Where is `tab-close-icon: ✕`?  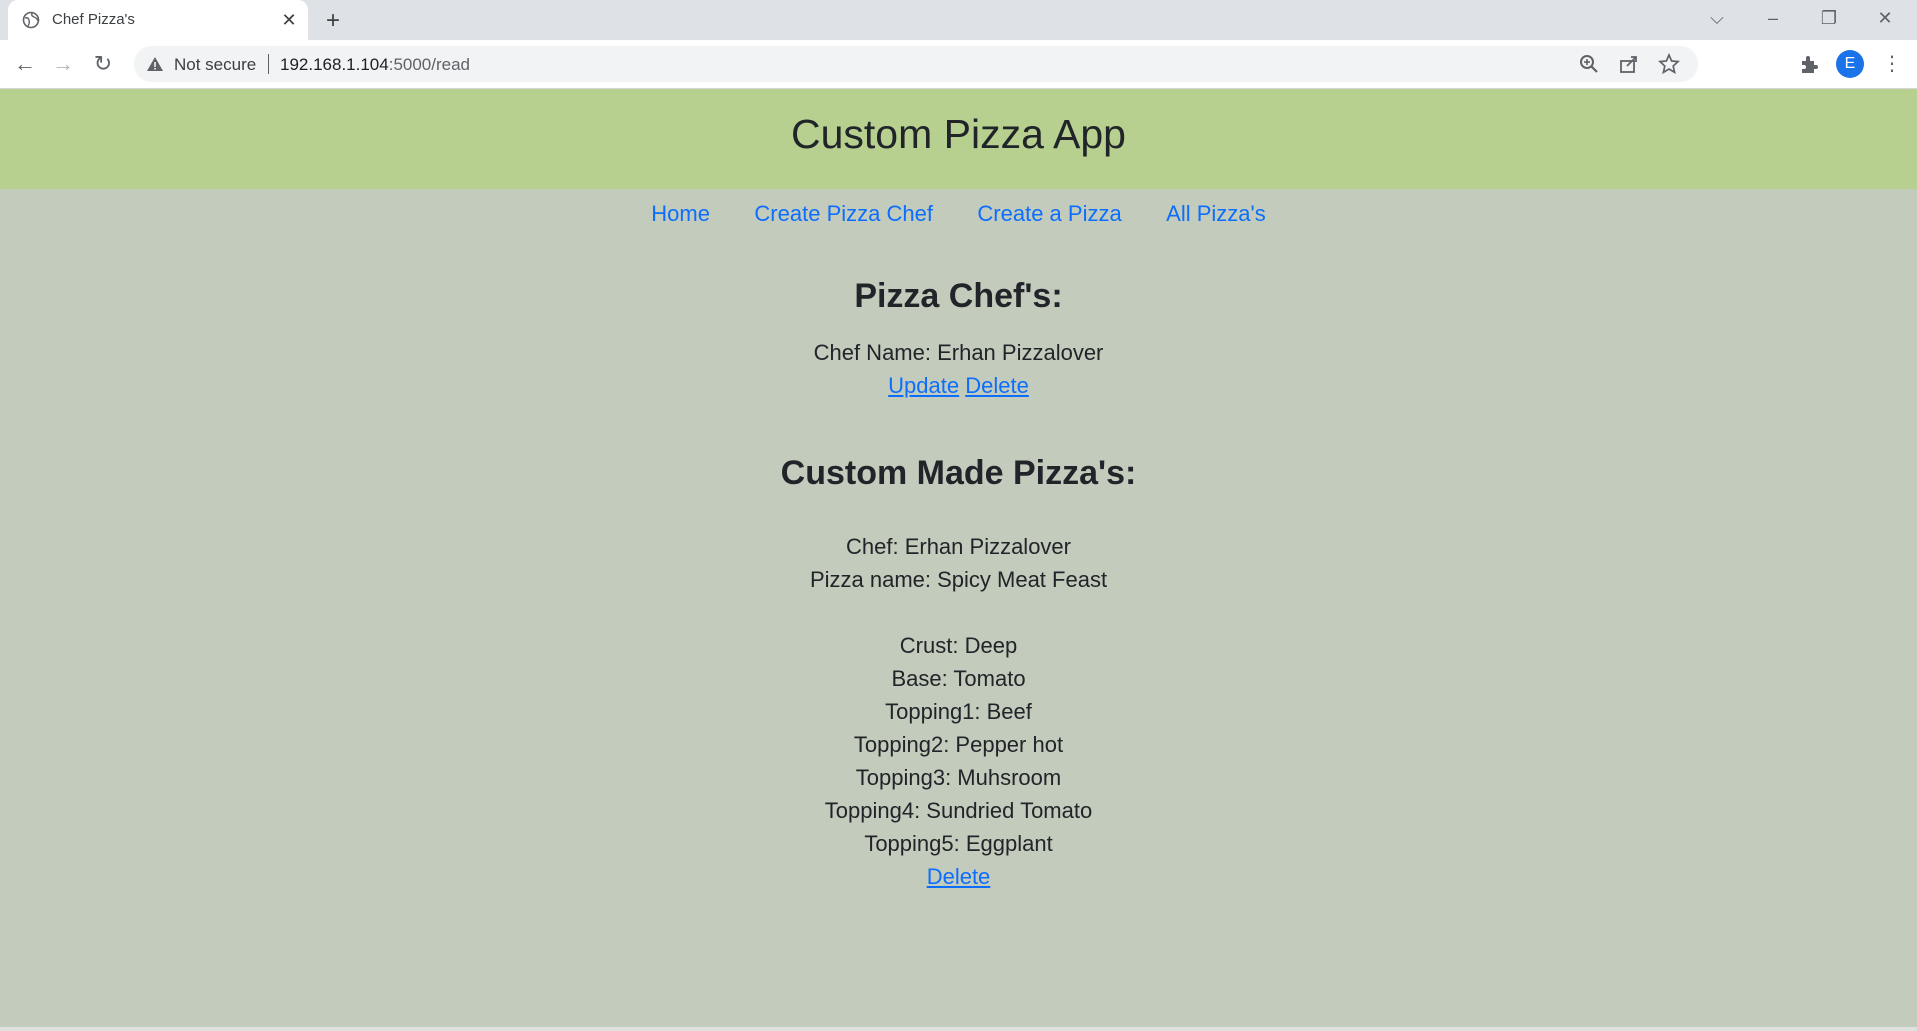
tab-close-icon: ✕ is located at coordinates (289, 20).